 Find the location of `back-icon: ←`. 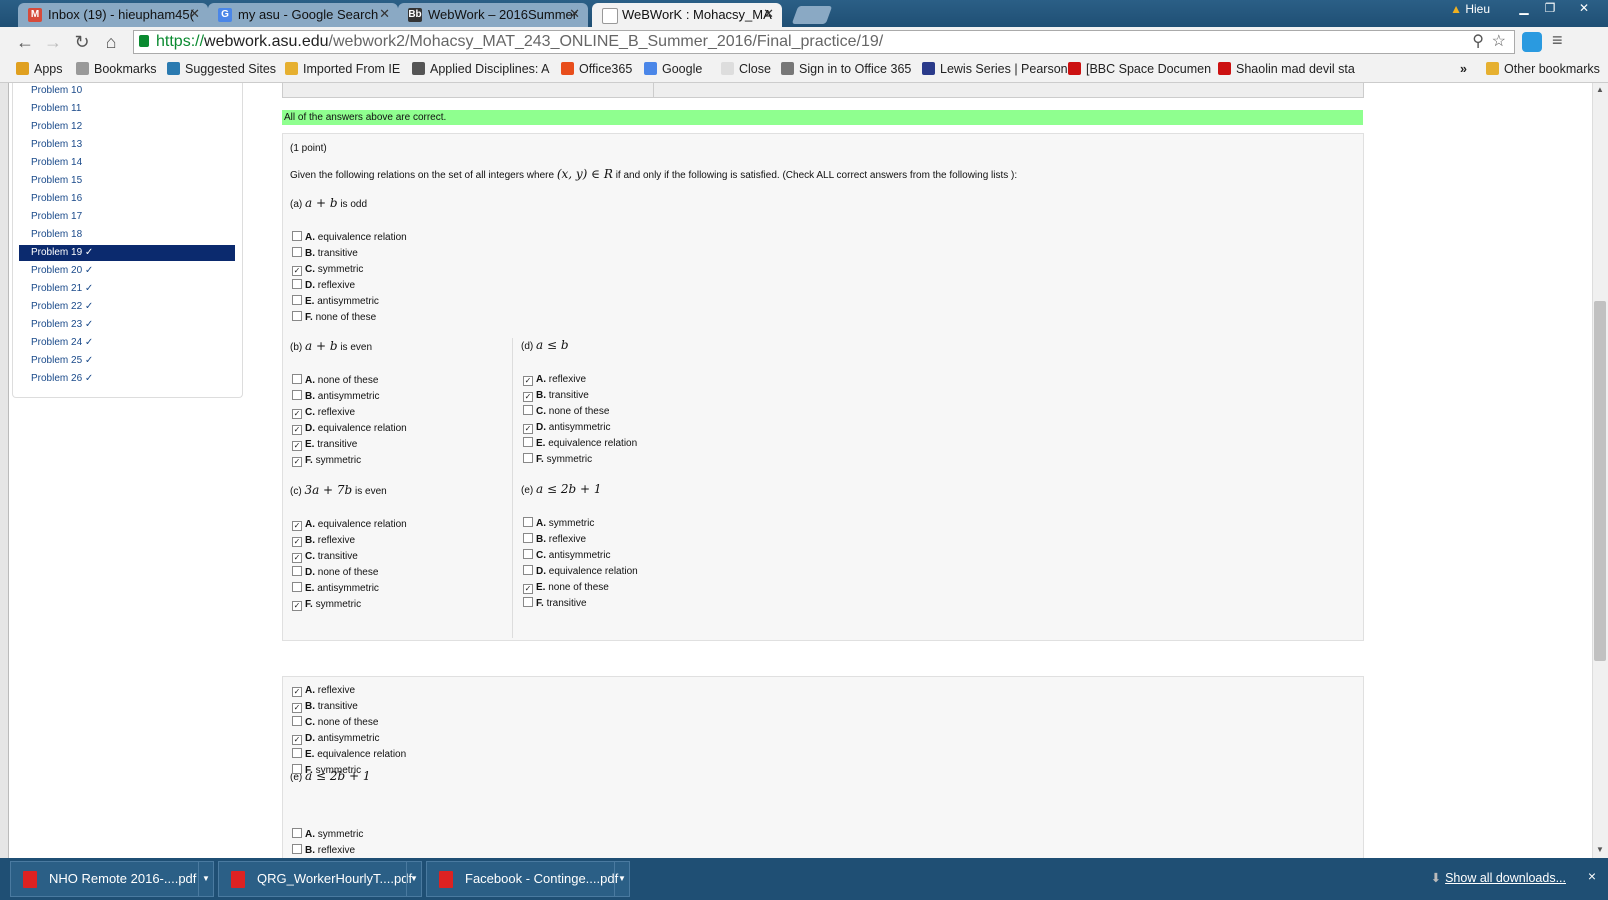

back-icon: ← is located at coordinates (25, 42).